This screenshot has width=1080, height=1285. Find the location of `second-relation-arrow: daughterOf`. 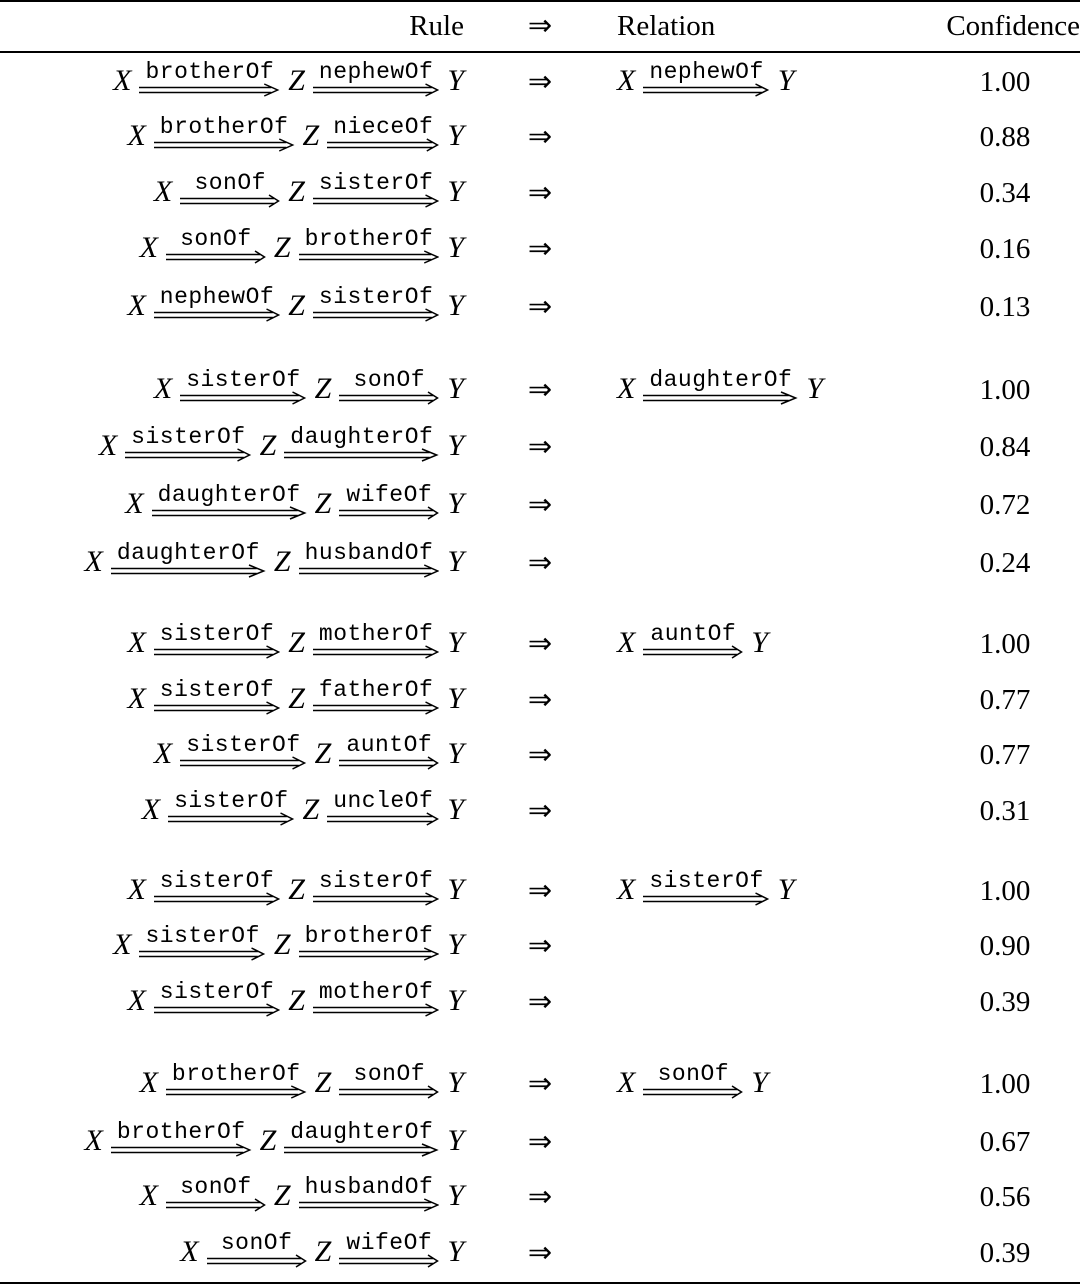

second-relation-arrow: daughterOf is located at coordinates (361, 1139).